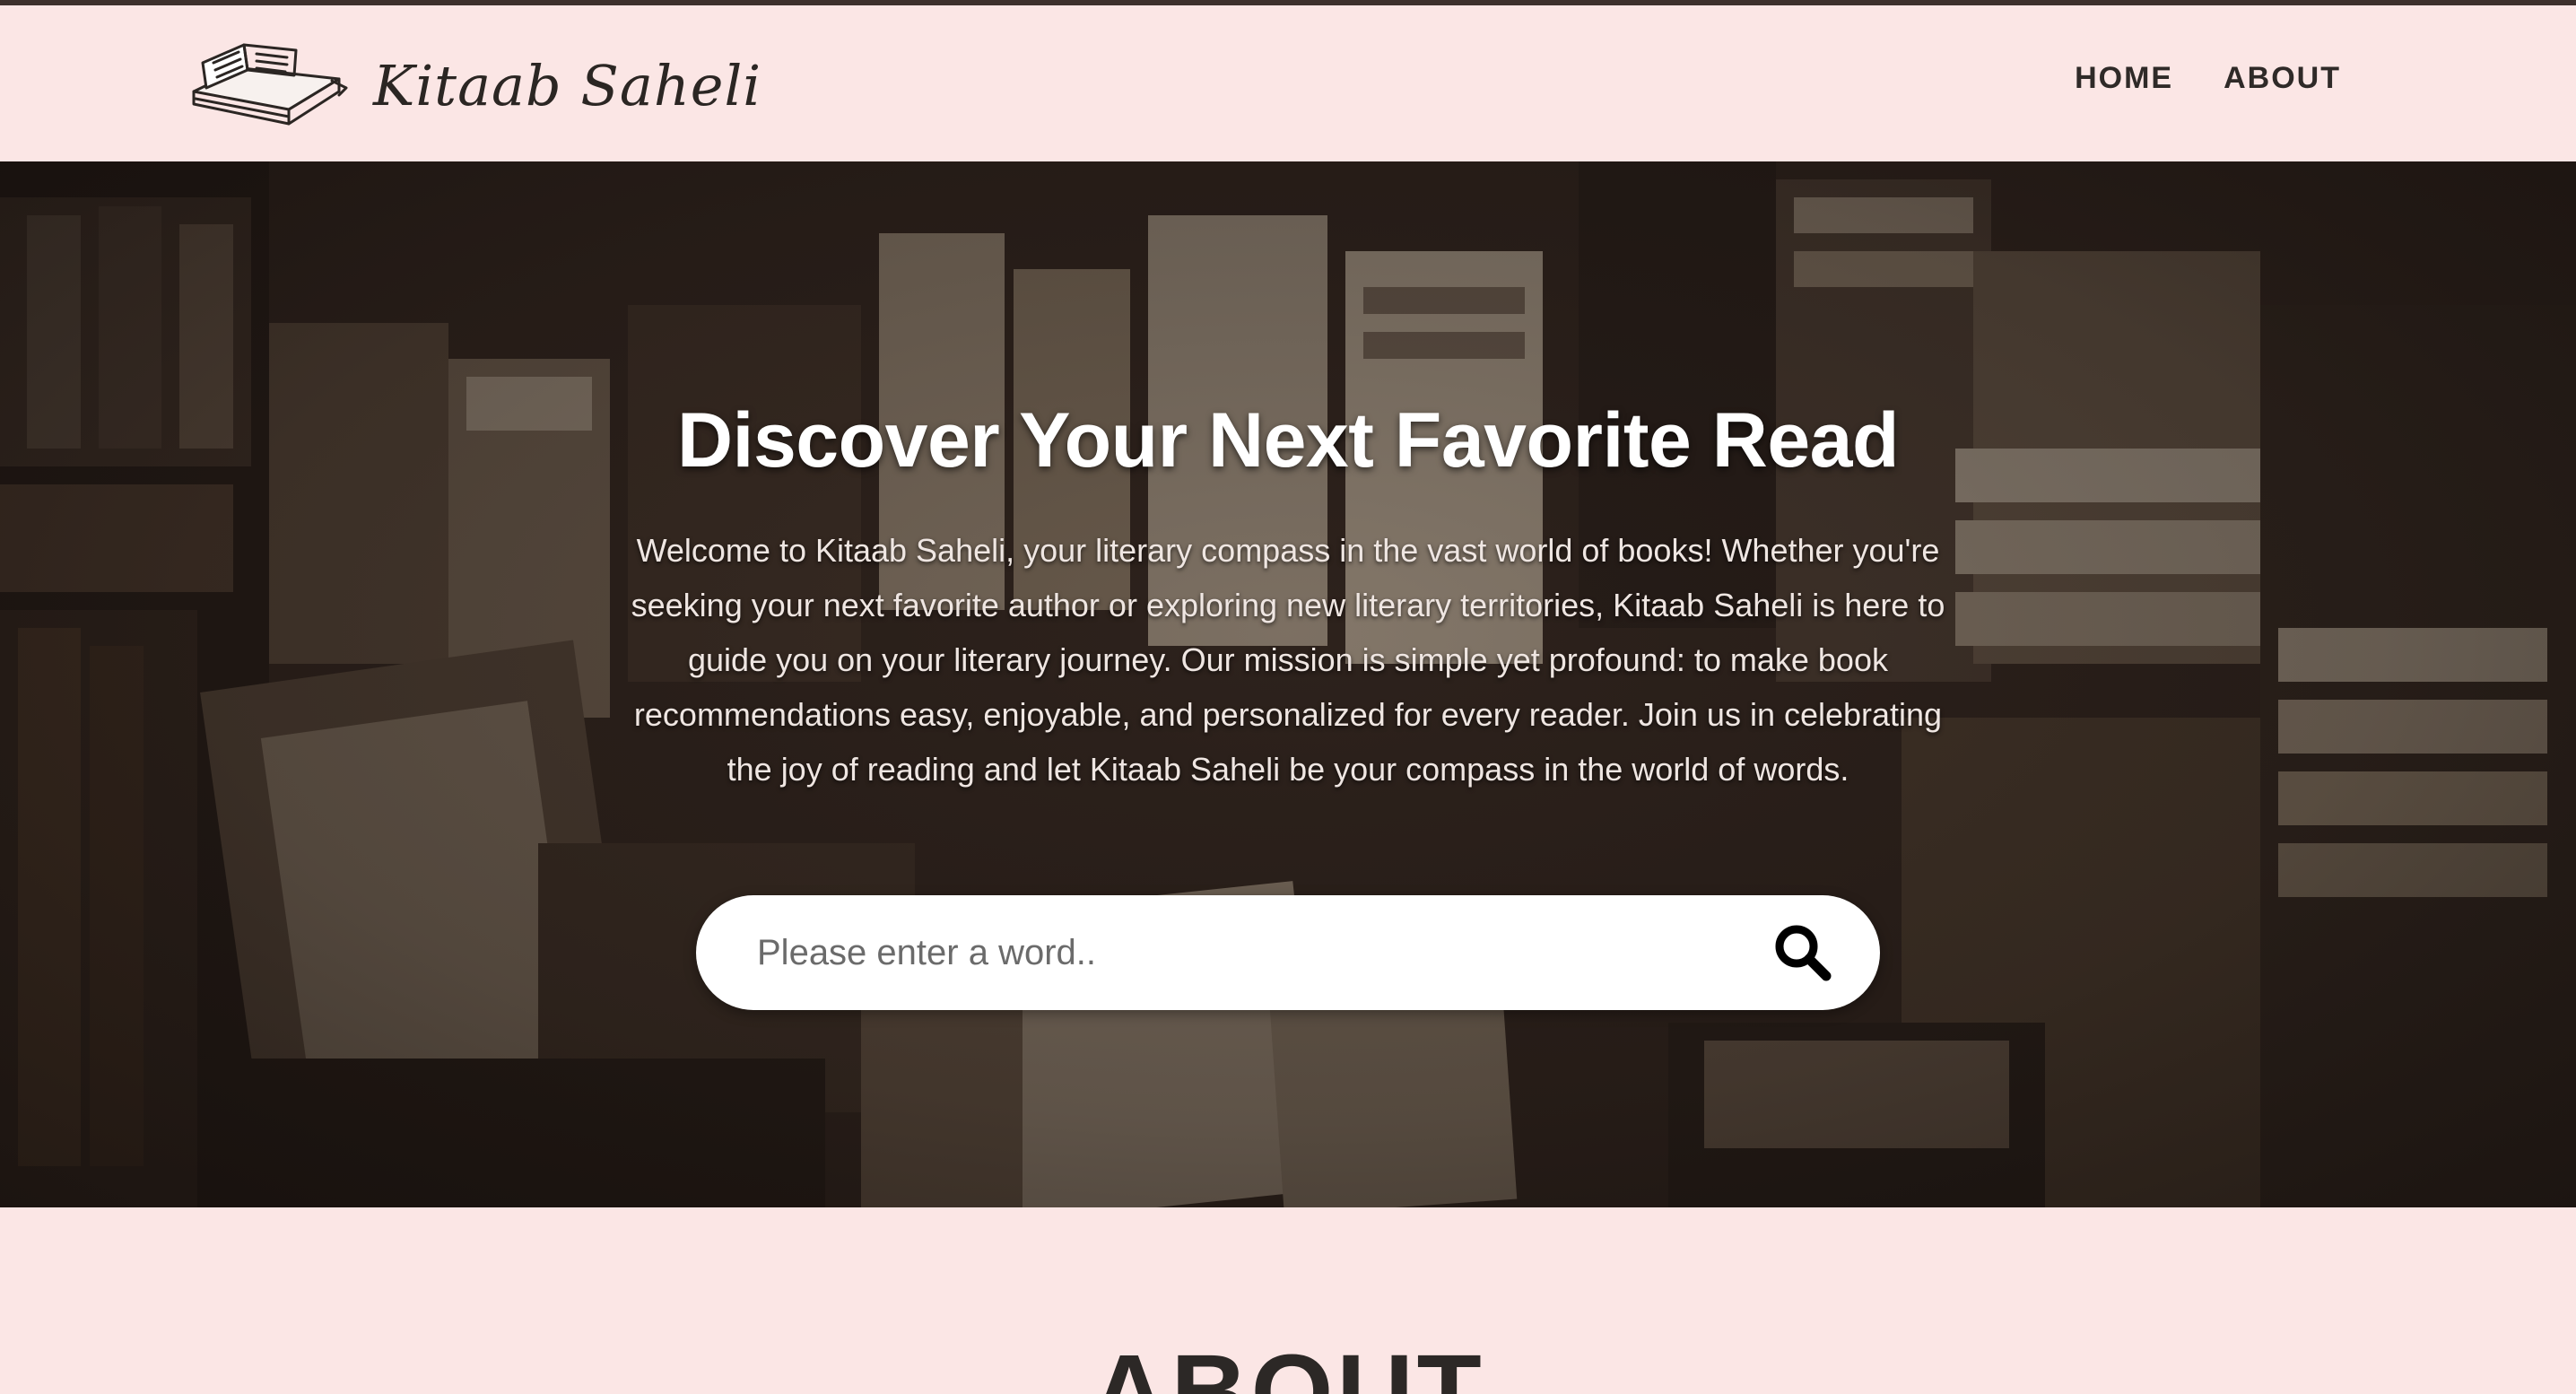 This screenshot has height=1394, width=2576. I want to click on search-bar, so click(1288, 952).